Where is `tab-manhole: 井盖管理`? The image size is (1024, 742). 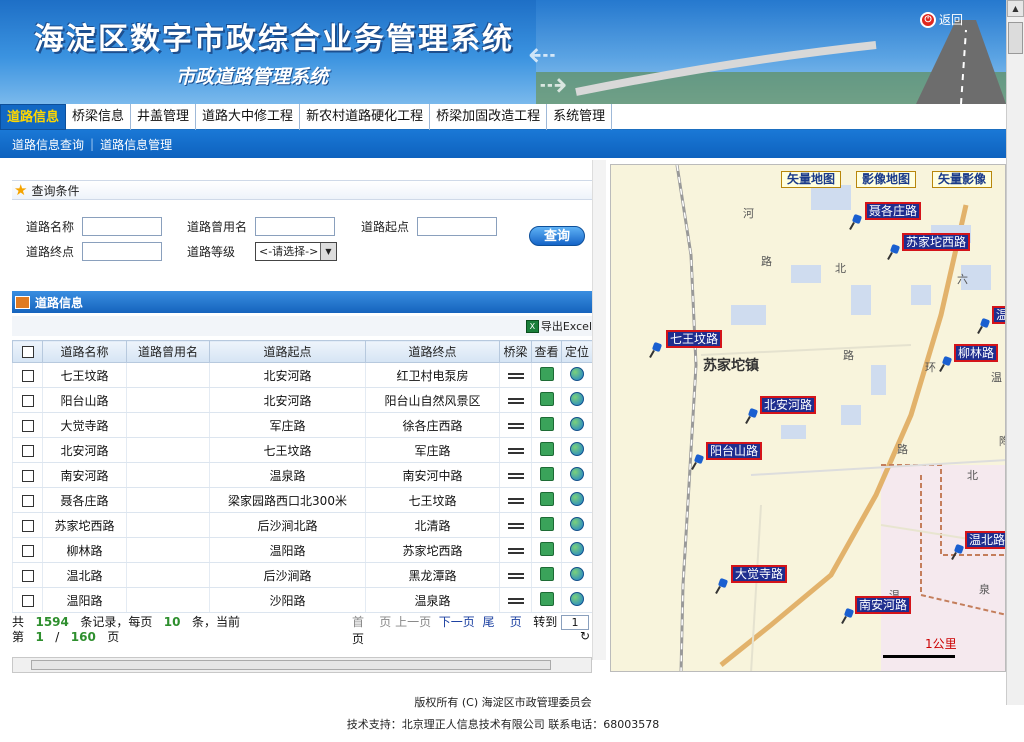 tab-manhole: 井盖管理 is located at coordinates (164, 117).